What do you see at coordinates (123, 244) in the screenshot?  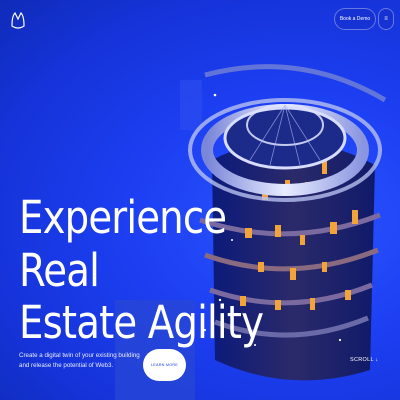 I see `headline-line-1: Experience Real` at bounding box center [123, 244].